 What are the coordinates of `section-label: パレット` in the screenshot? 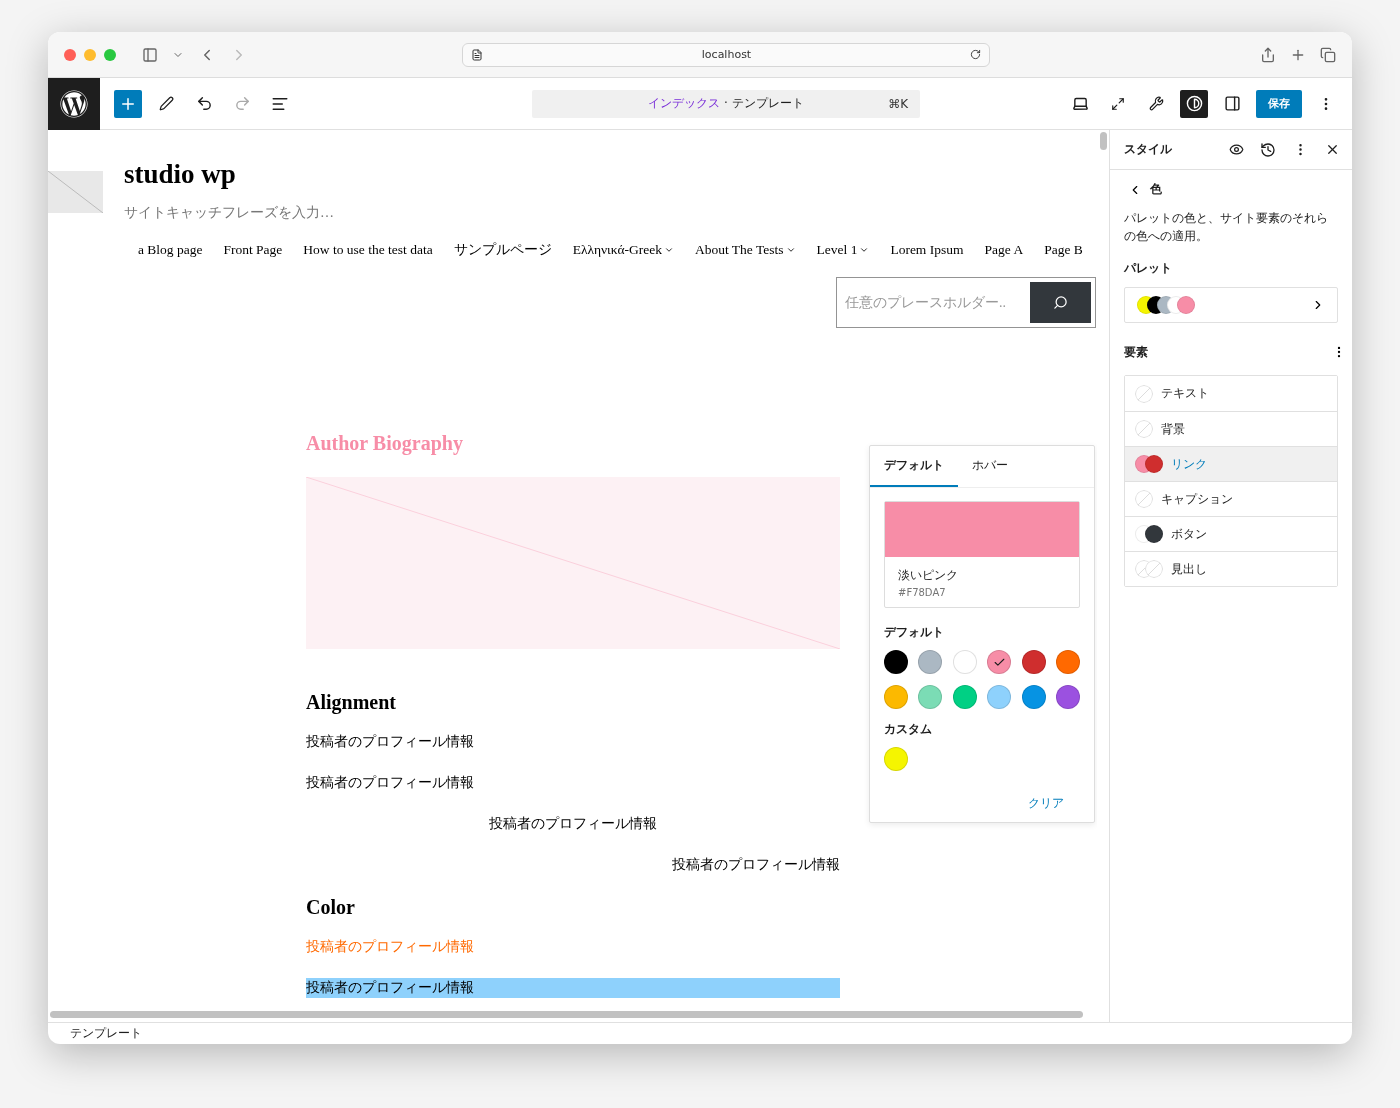 It's located at (1148, 268).